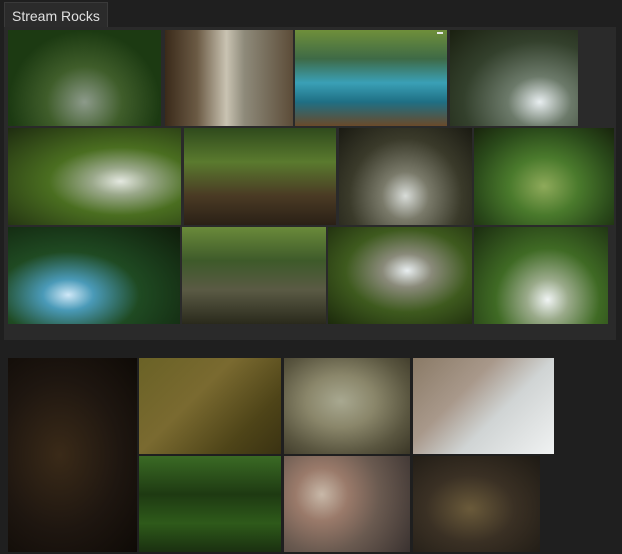  Describe the element at coordinates (440, 33) in the screenshot. I see `selection-marker-icon` at that location.